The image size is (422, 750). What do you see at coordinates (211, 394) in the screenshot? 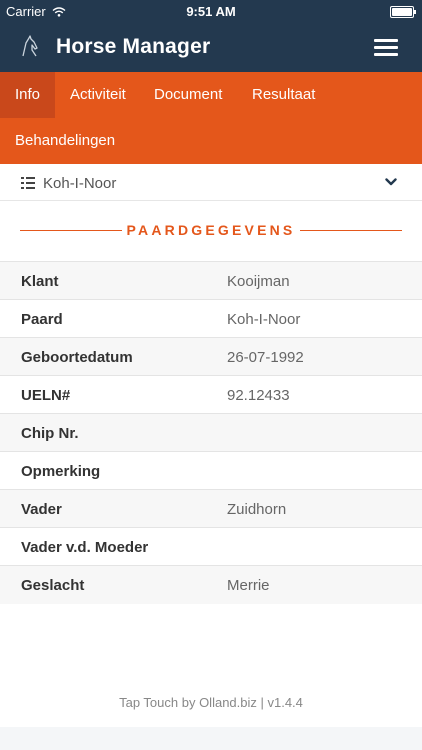
I see `detail-row-ueln: UELN# 92.12433` at bounding box center [211, 394].